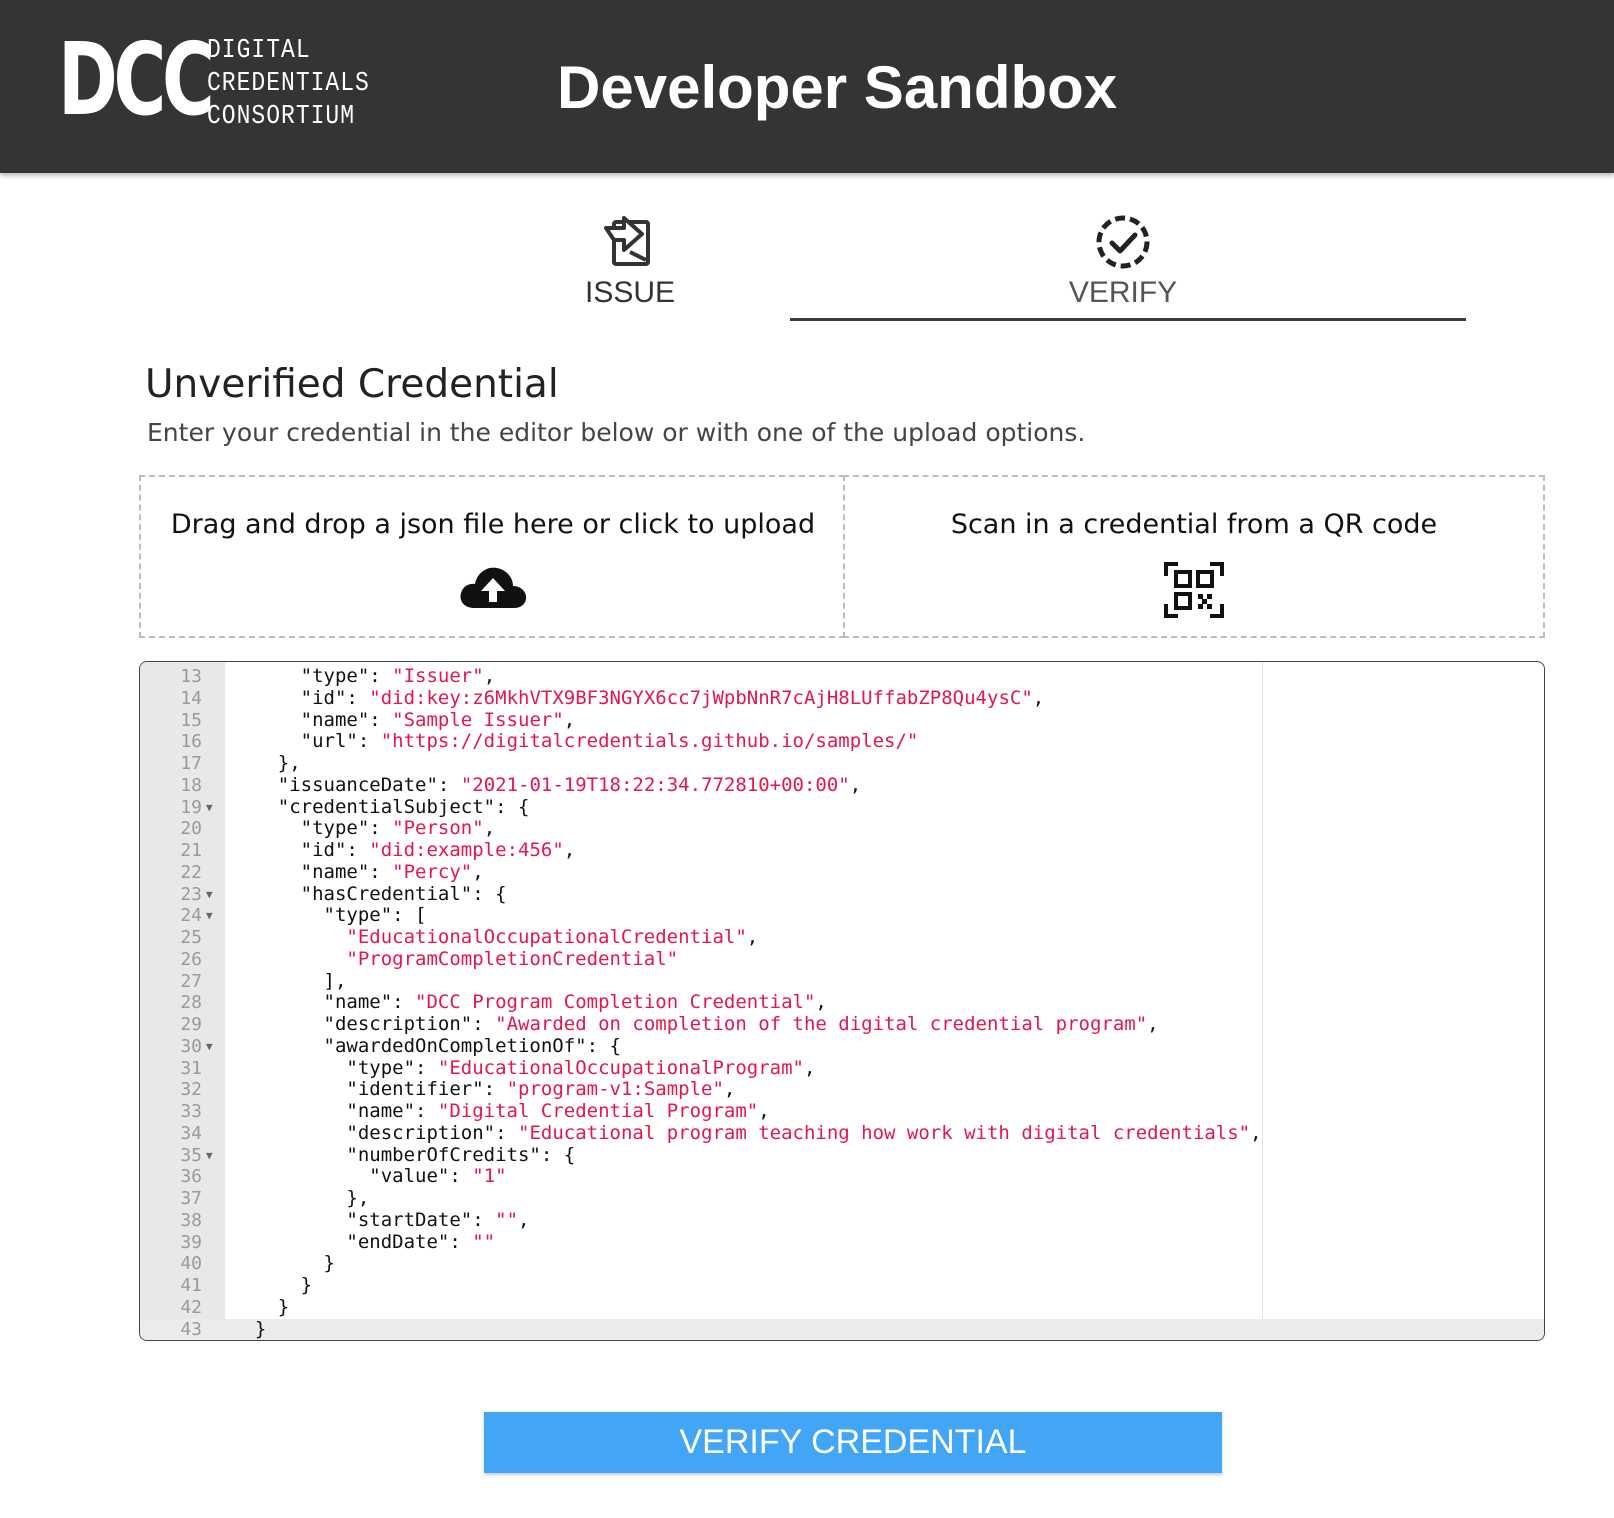 The image size is (1614, 1518). I want to click on line-number: 37, so click(191, 1198).